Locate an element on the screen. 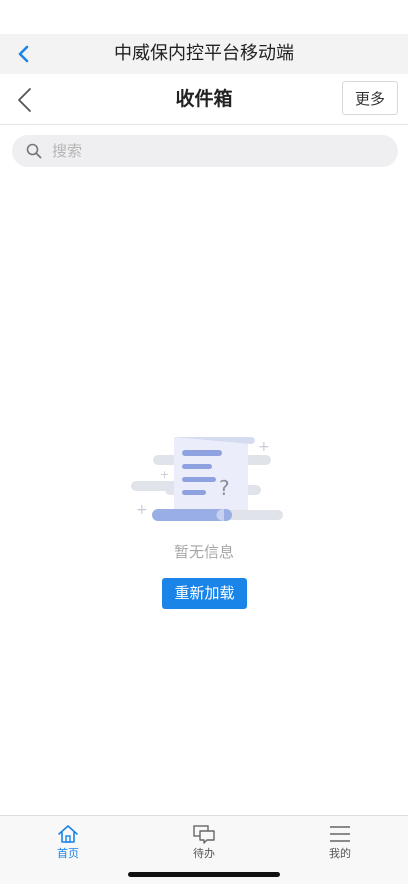 This screenshot has width=408, height=884. app-header: 中威保内控平台移动端 is located at coordinates (204, 54).